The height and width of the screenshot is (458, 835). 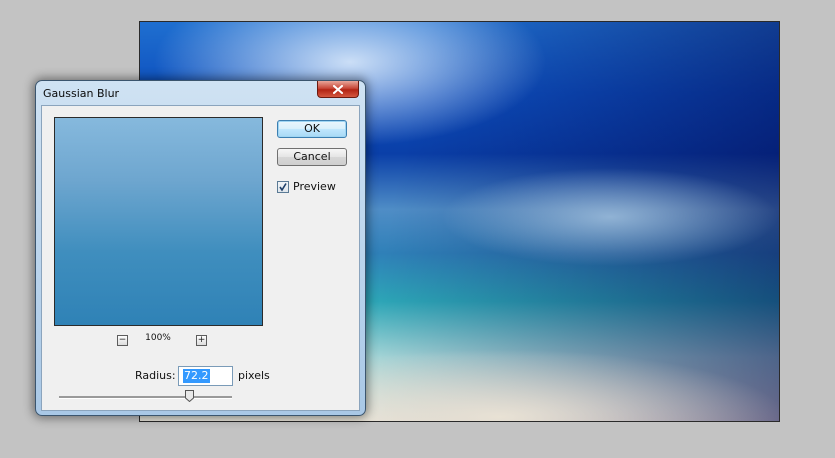 I want to click on zoom-out-icon: −, so click(x=122, y=340).